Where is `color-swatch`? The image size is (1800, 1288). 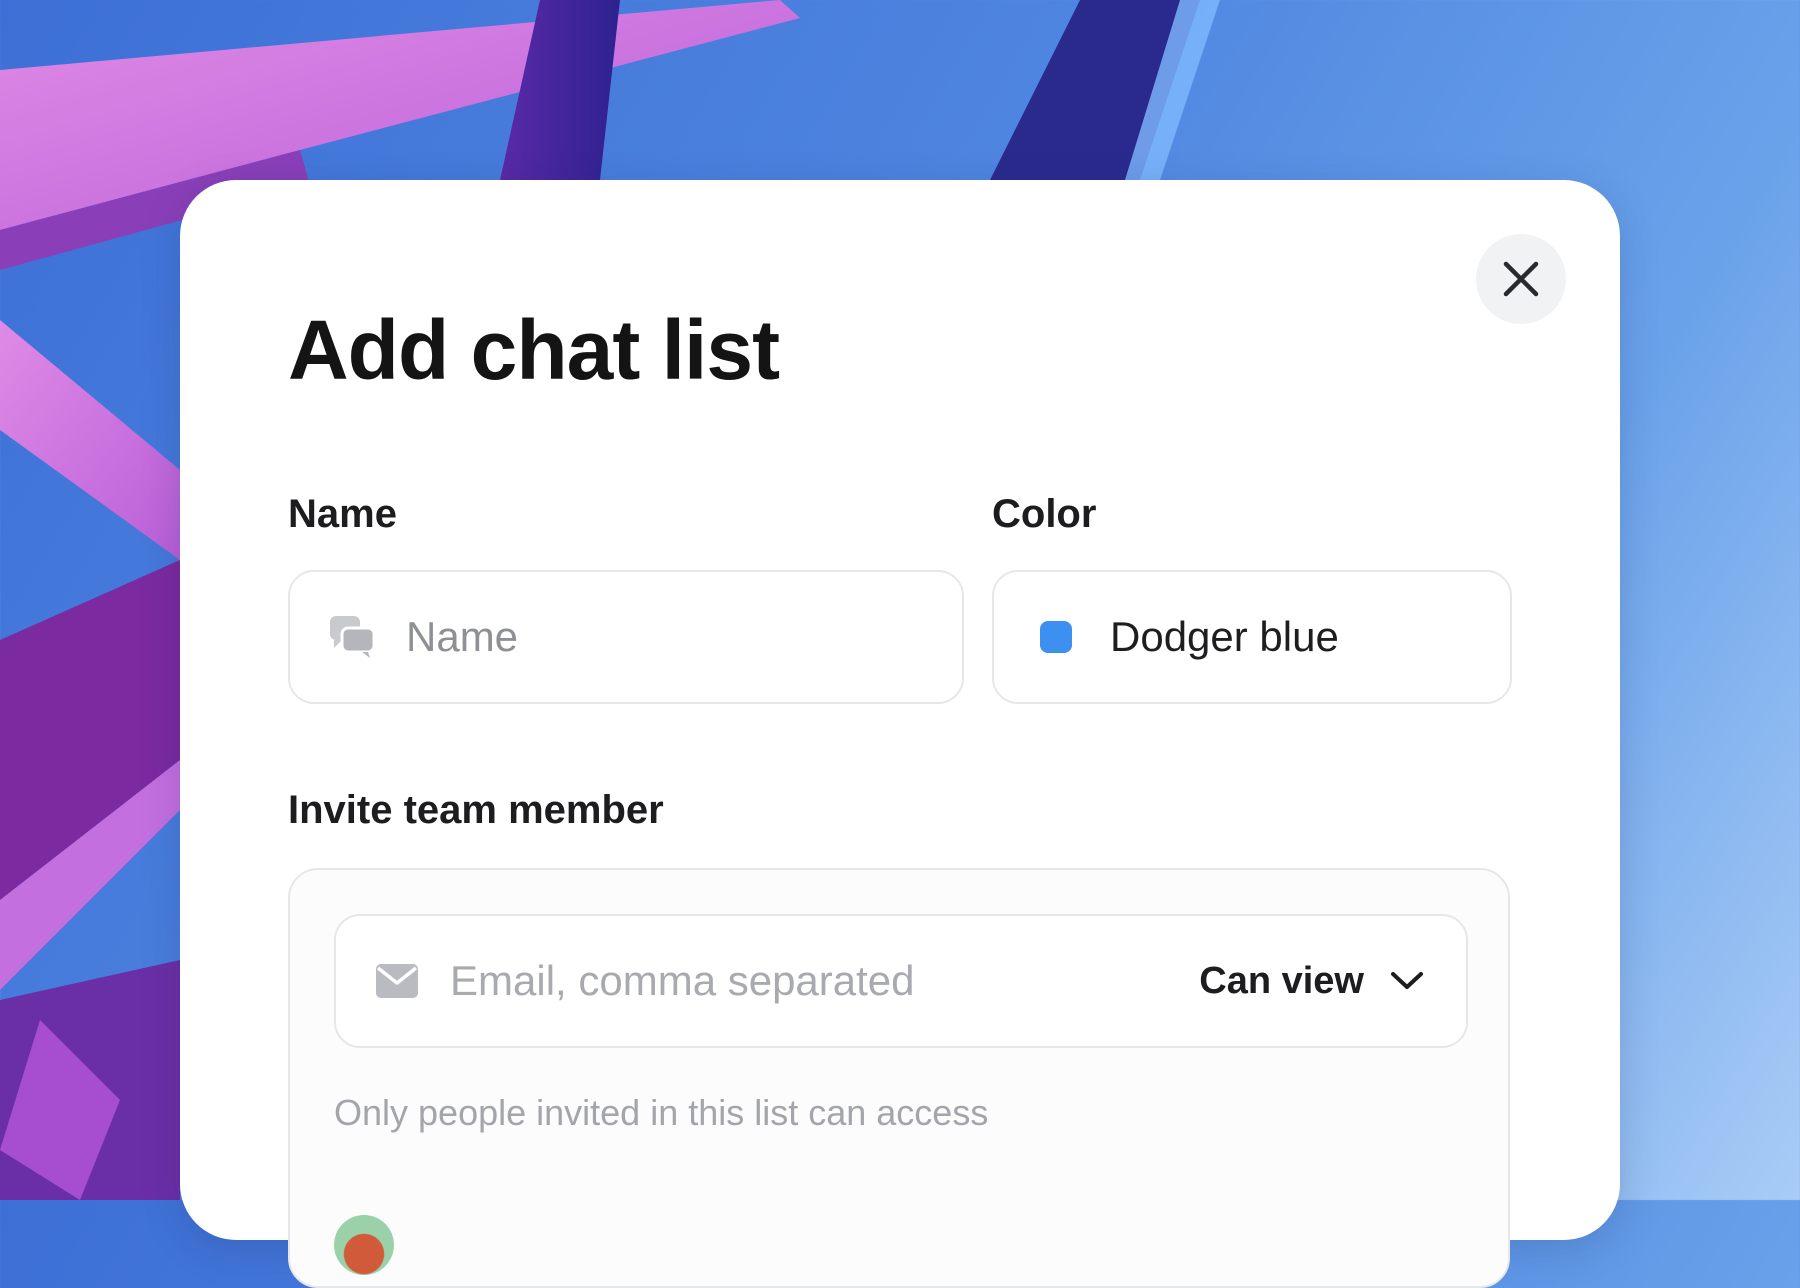
color-swatch is located at coordinates (1056, 637).